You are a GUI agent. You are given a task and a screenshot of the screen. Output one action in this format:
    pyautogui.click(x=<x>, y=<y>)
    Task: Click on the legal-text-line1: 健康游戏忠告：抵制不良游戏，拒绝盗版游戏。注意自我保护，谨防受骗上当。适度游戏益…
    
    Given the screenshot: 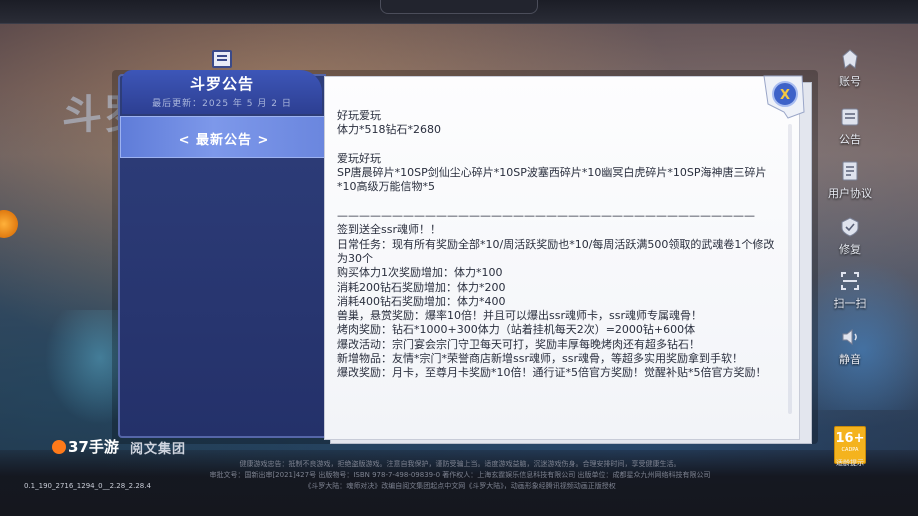 What is the action you would take?
    pyautogui.click(x=460, y=464)
    